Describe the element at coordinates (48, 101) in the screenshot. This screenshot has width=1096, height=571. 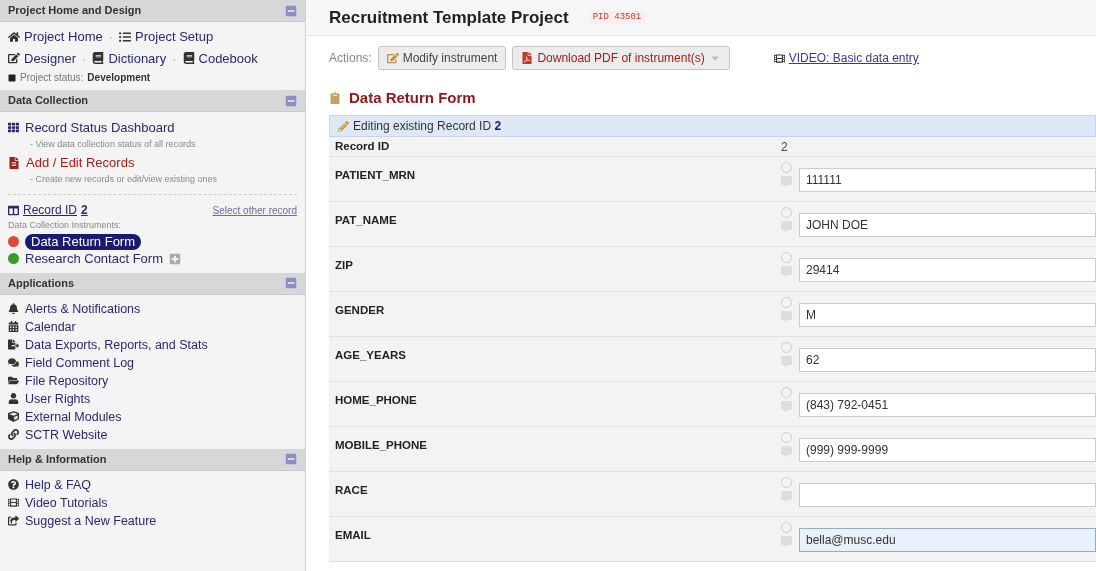
I see `section-title: Data Collection` at that location.